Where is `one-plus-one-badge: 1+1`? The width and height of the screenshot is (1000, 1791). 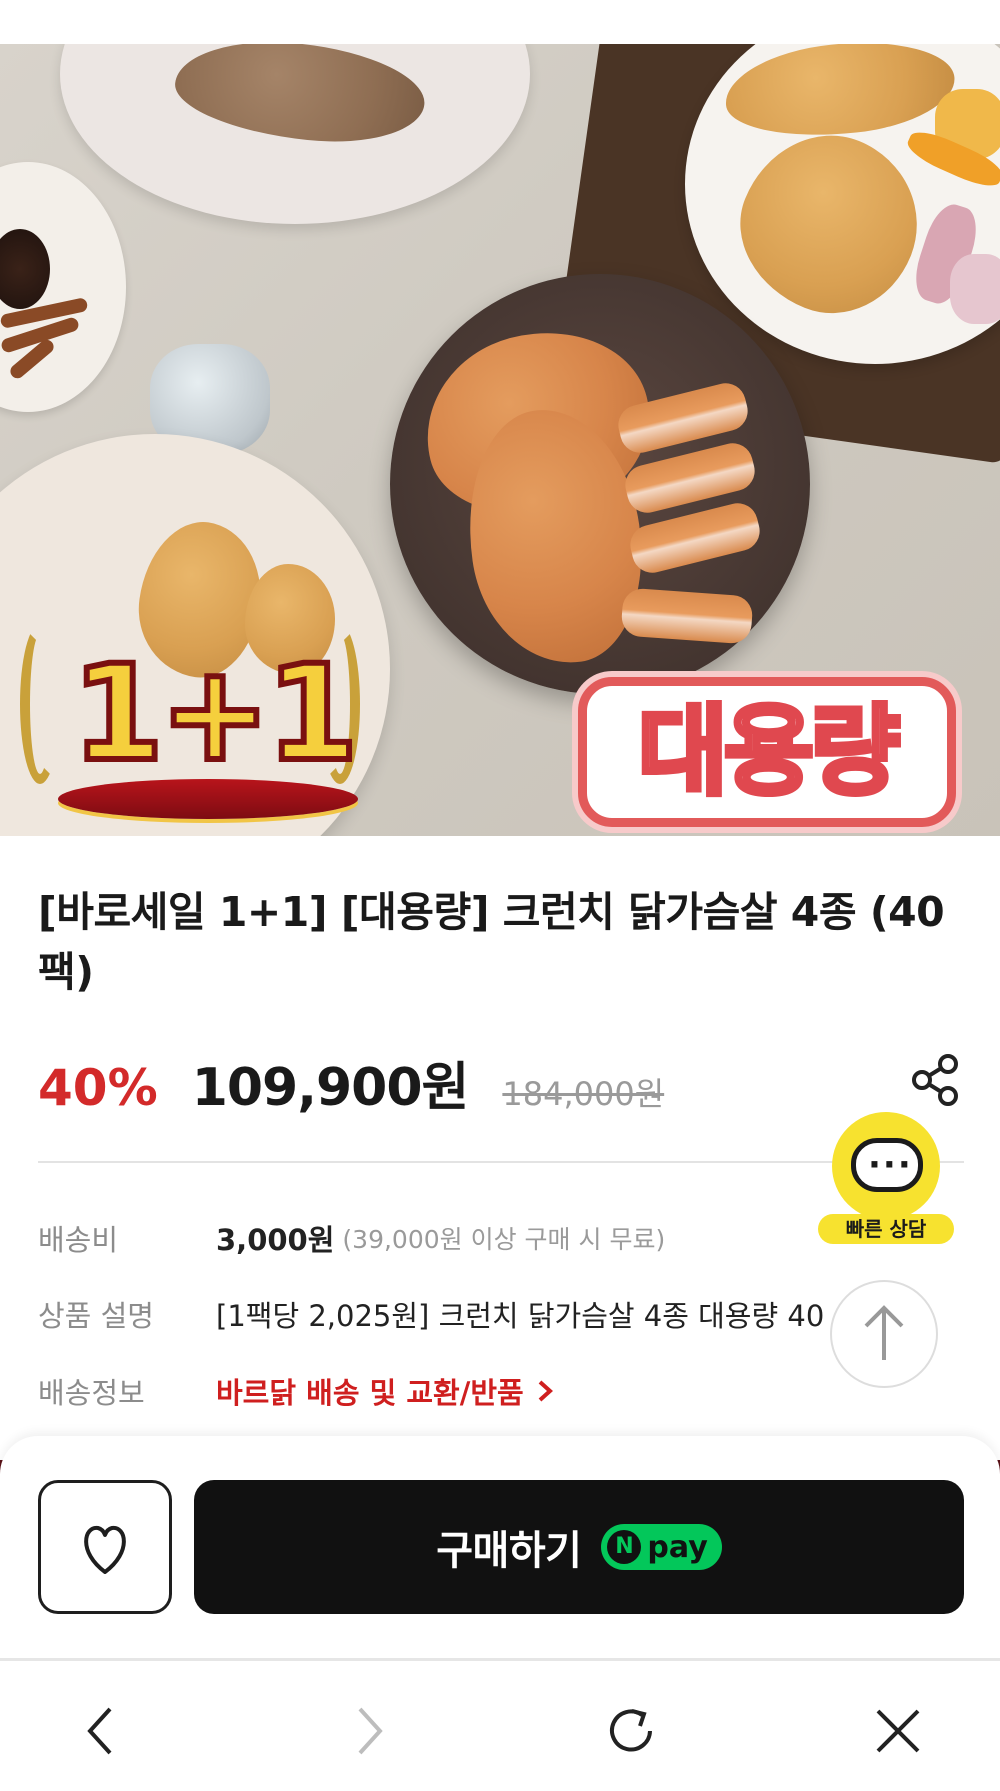 one-plus-one-badge: 1+1 is located at coordinates (208, 727).